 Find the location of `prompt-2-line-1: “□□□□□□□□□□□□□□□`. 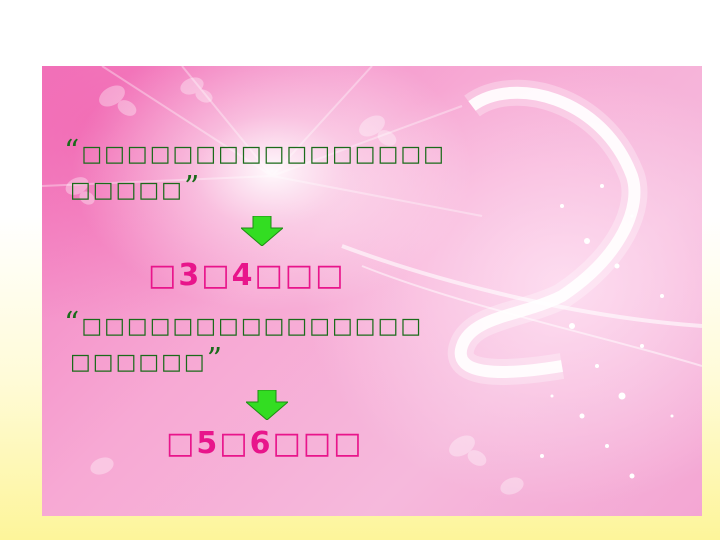

prompt-2-line-1: “□□□□□□□□□□□□□□□ is located at coordinates (244, 324).